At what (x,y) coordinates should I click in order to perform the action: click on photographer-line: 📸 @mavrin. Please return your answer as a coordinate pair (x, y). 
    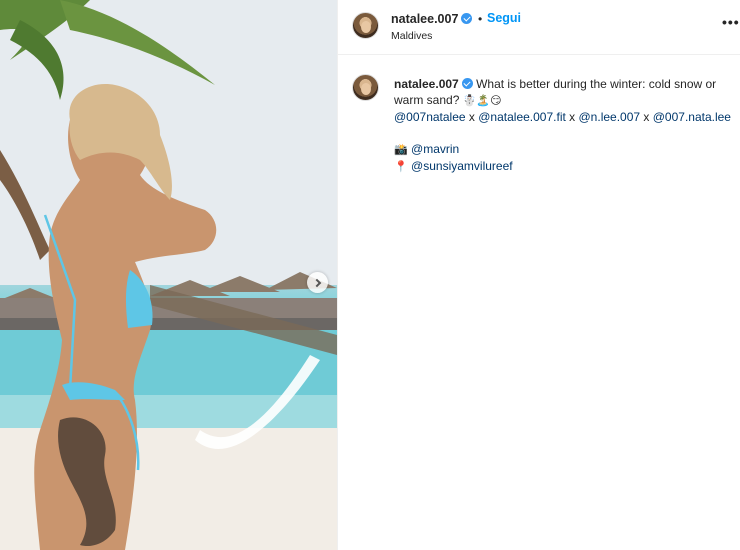
    Looking at the image, I should click on (564, 149).